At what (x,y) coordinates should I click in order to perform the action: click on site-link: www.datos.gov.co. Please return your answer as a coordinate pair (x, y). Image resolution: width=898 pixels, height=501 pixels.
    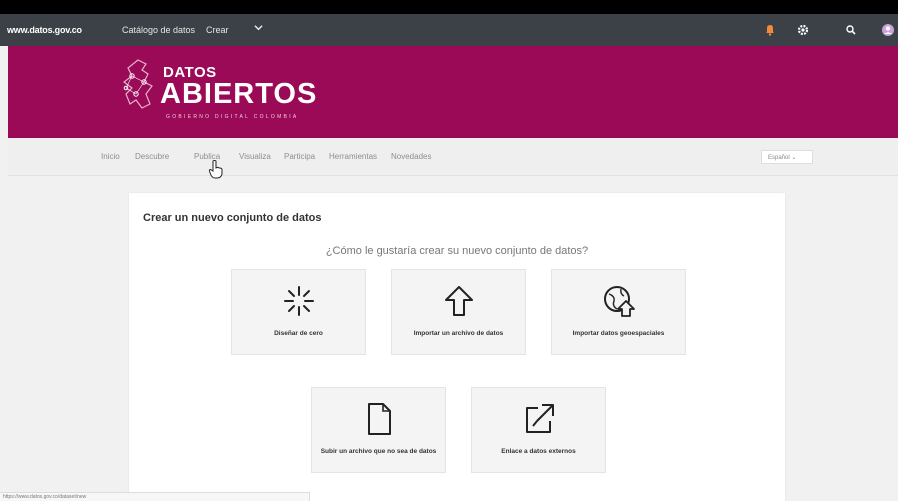
    Looking at the image, I should click on (44, 30).